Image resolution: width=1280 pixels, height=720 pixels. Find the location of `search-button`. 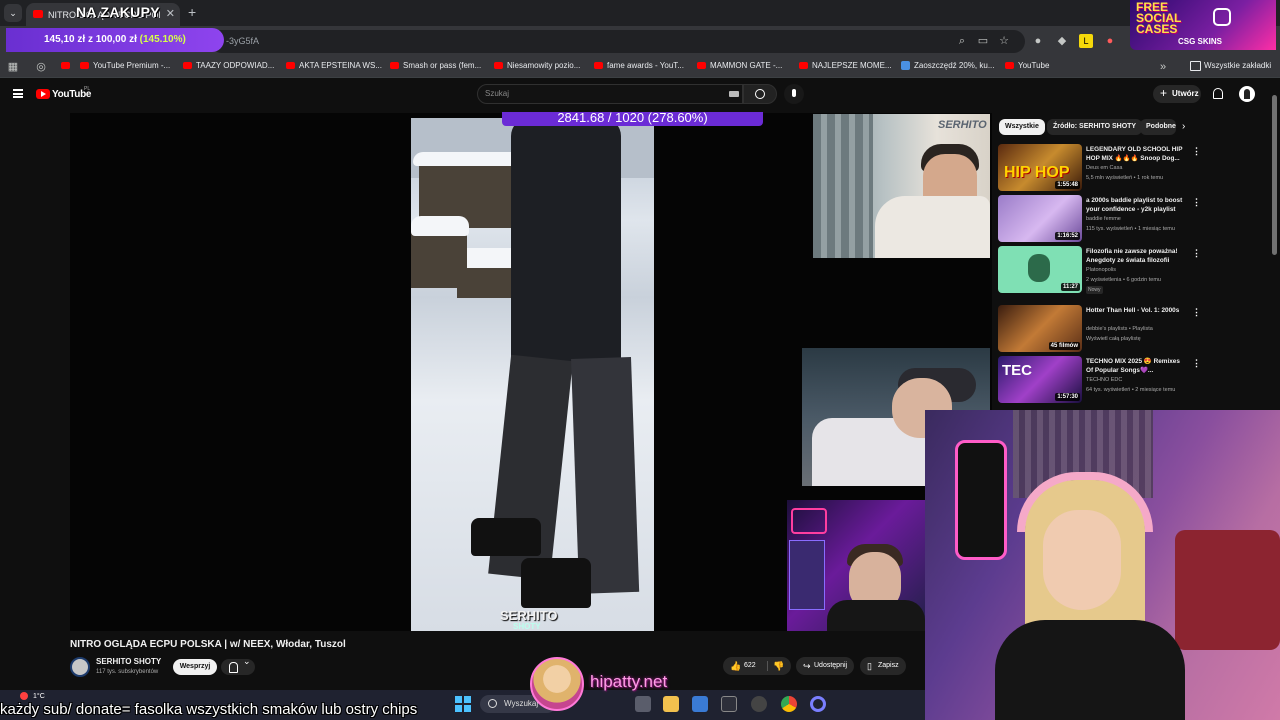

search-button is located at coordinates (760, 94).